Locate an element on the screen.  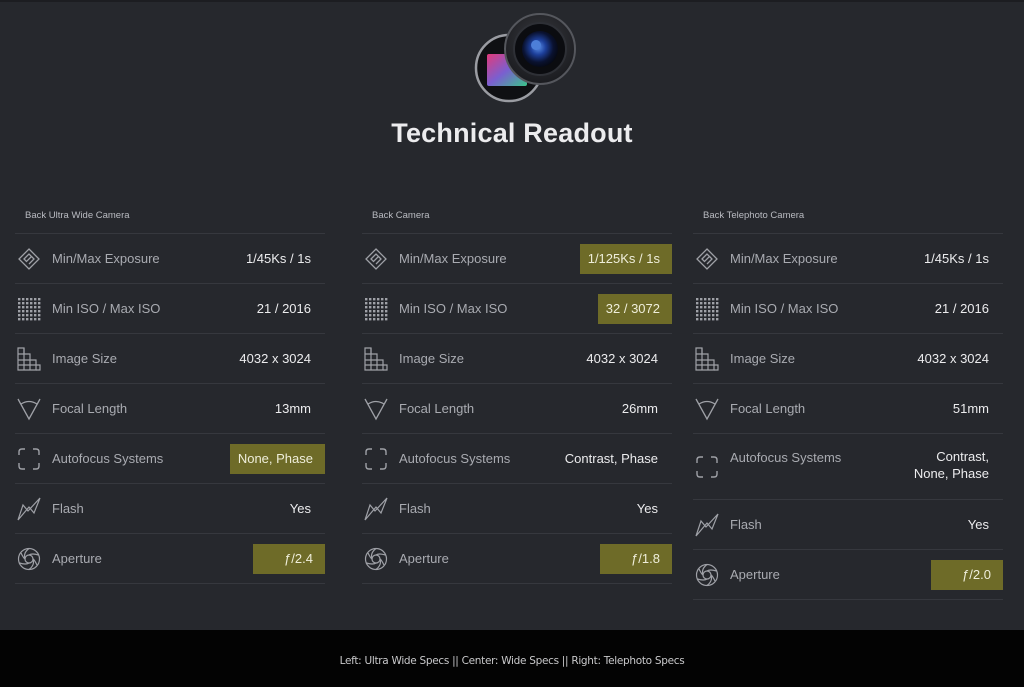
spec-value: 26mm is located at coordinates (639, 408).